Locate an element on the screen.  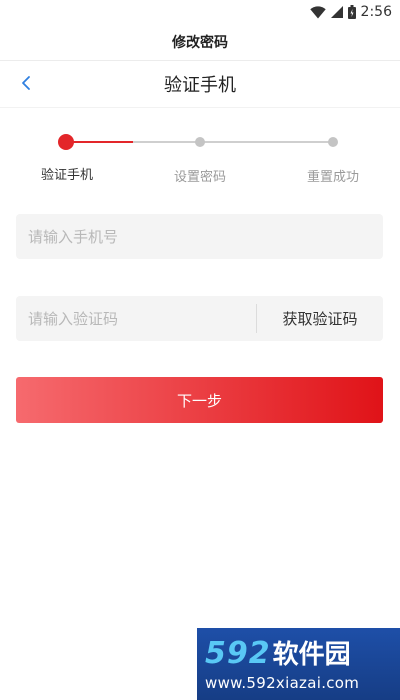
step-progress: 验证手机 设置密码 重置成功 is located at coordinates (200, 160).